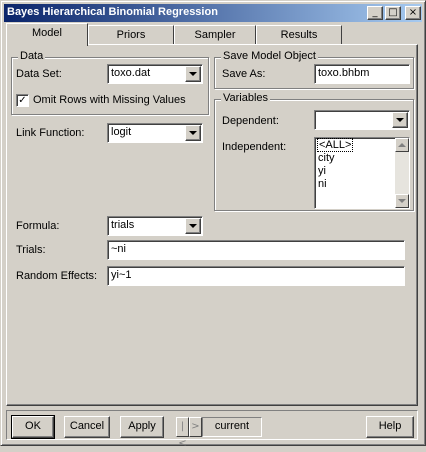 This screenshot has width=426, height=452. What do you see at coordinates (215, 35) in the screenshot?
I see `tab-sampler: Sampler` at bounding box center [215, 35].